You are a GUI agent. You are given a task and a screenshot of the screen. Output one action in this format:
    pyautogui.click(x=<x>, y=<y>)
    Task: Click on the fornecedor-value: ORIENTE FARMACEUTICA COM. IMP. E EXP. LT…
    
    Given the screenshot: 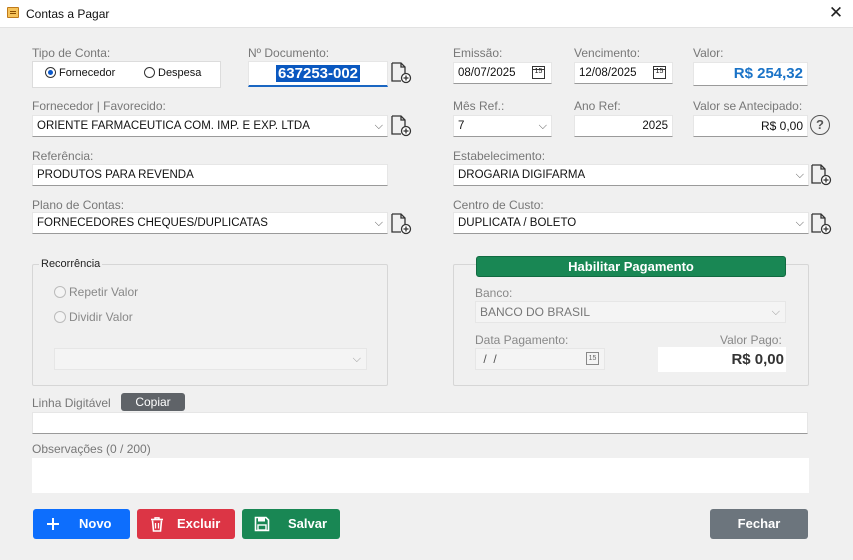 What is the action you would take?
    pyautogui.click(x=173, y=126)
    